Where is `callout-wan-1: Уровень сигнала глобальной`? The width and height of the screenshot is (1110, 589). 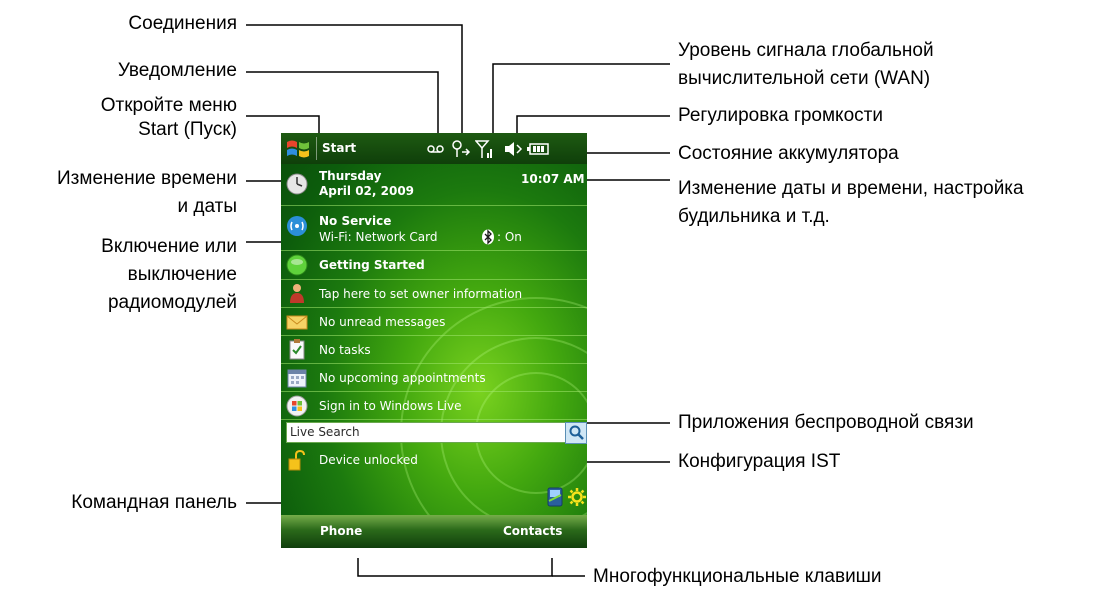 callout-wan-1: Уровень сигнала глобальной is located at coordinates (806, 50).